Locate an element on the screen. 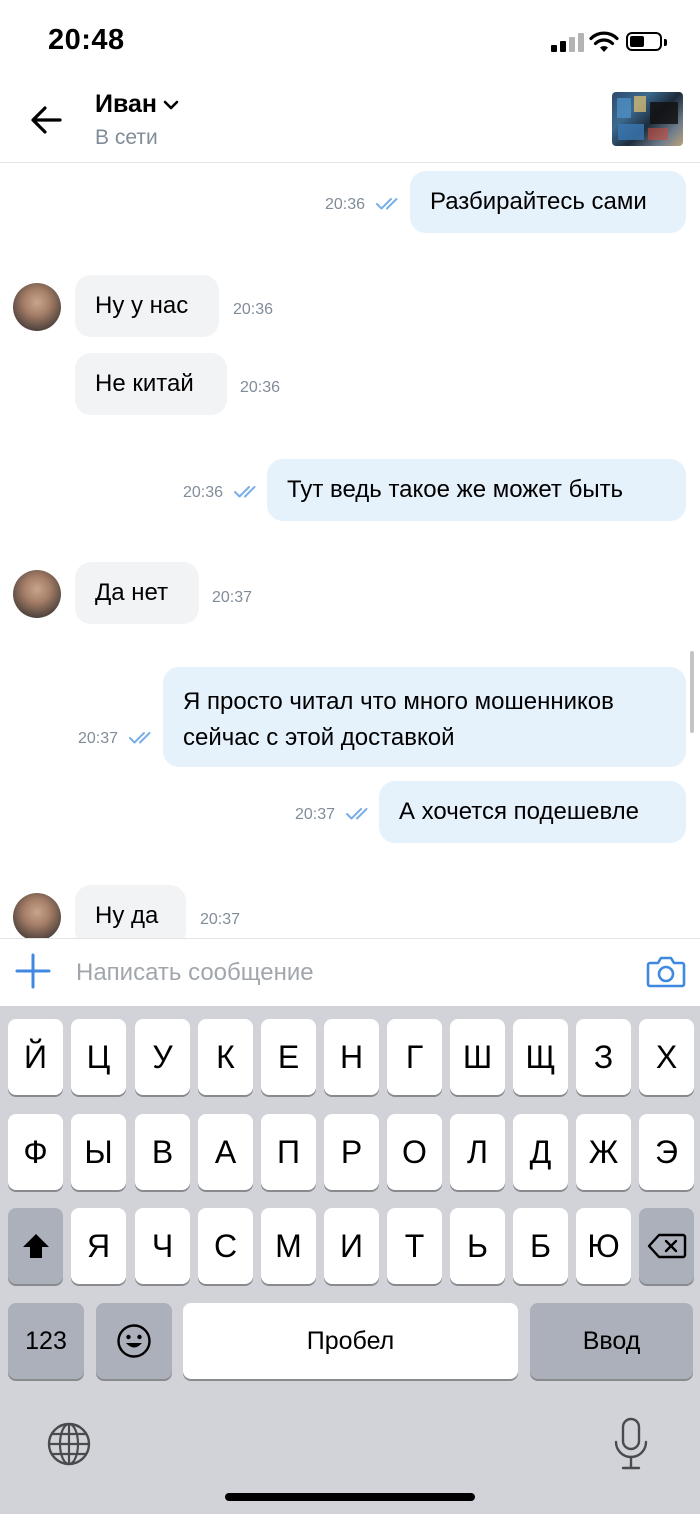 The width and height of the screenshot is (700, 1514). key: Щ is located at coordinates (540, 1057).